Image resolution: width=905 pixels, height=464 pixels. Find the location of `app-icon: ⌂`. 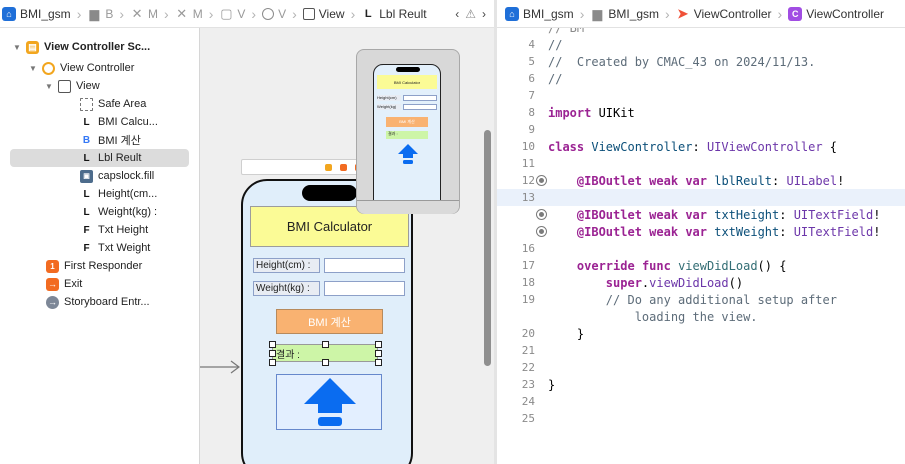

app-icon: ⌂ is located at coordinates (9, 13).